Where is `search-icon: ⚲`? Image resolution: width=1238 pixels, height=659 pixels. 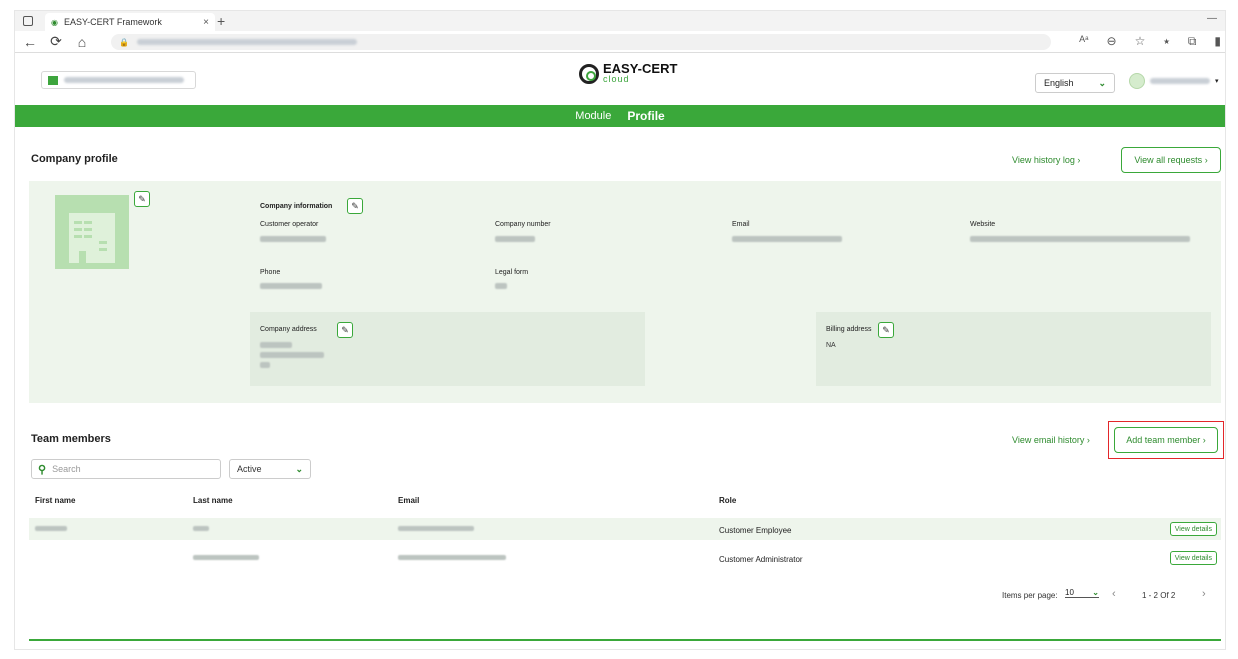 search-icon: ⚲ is located at coordinates (42, 469).